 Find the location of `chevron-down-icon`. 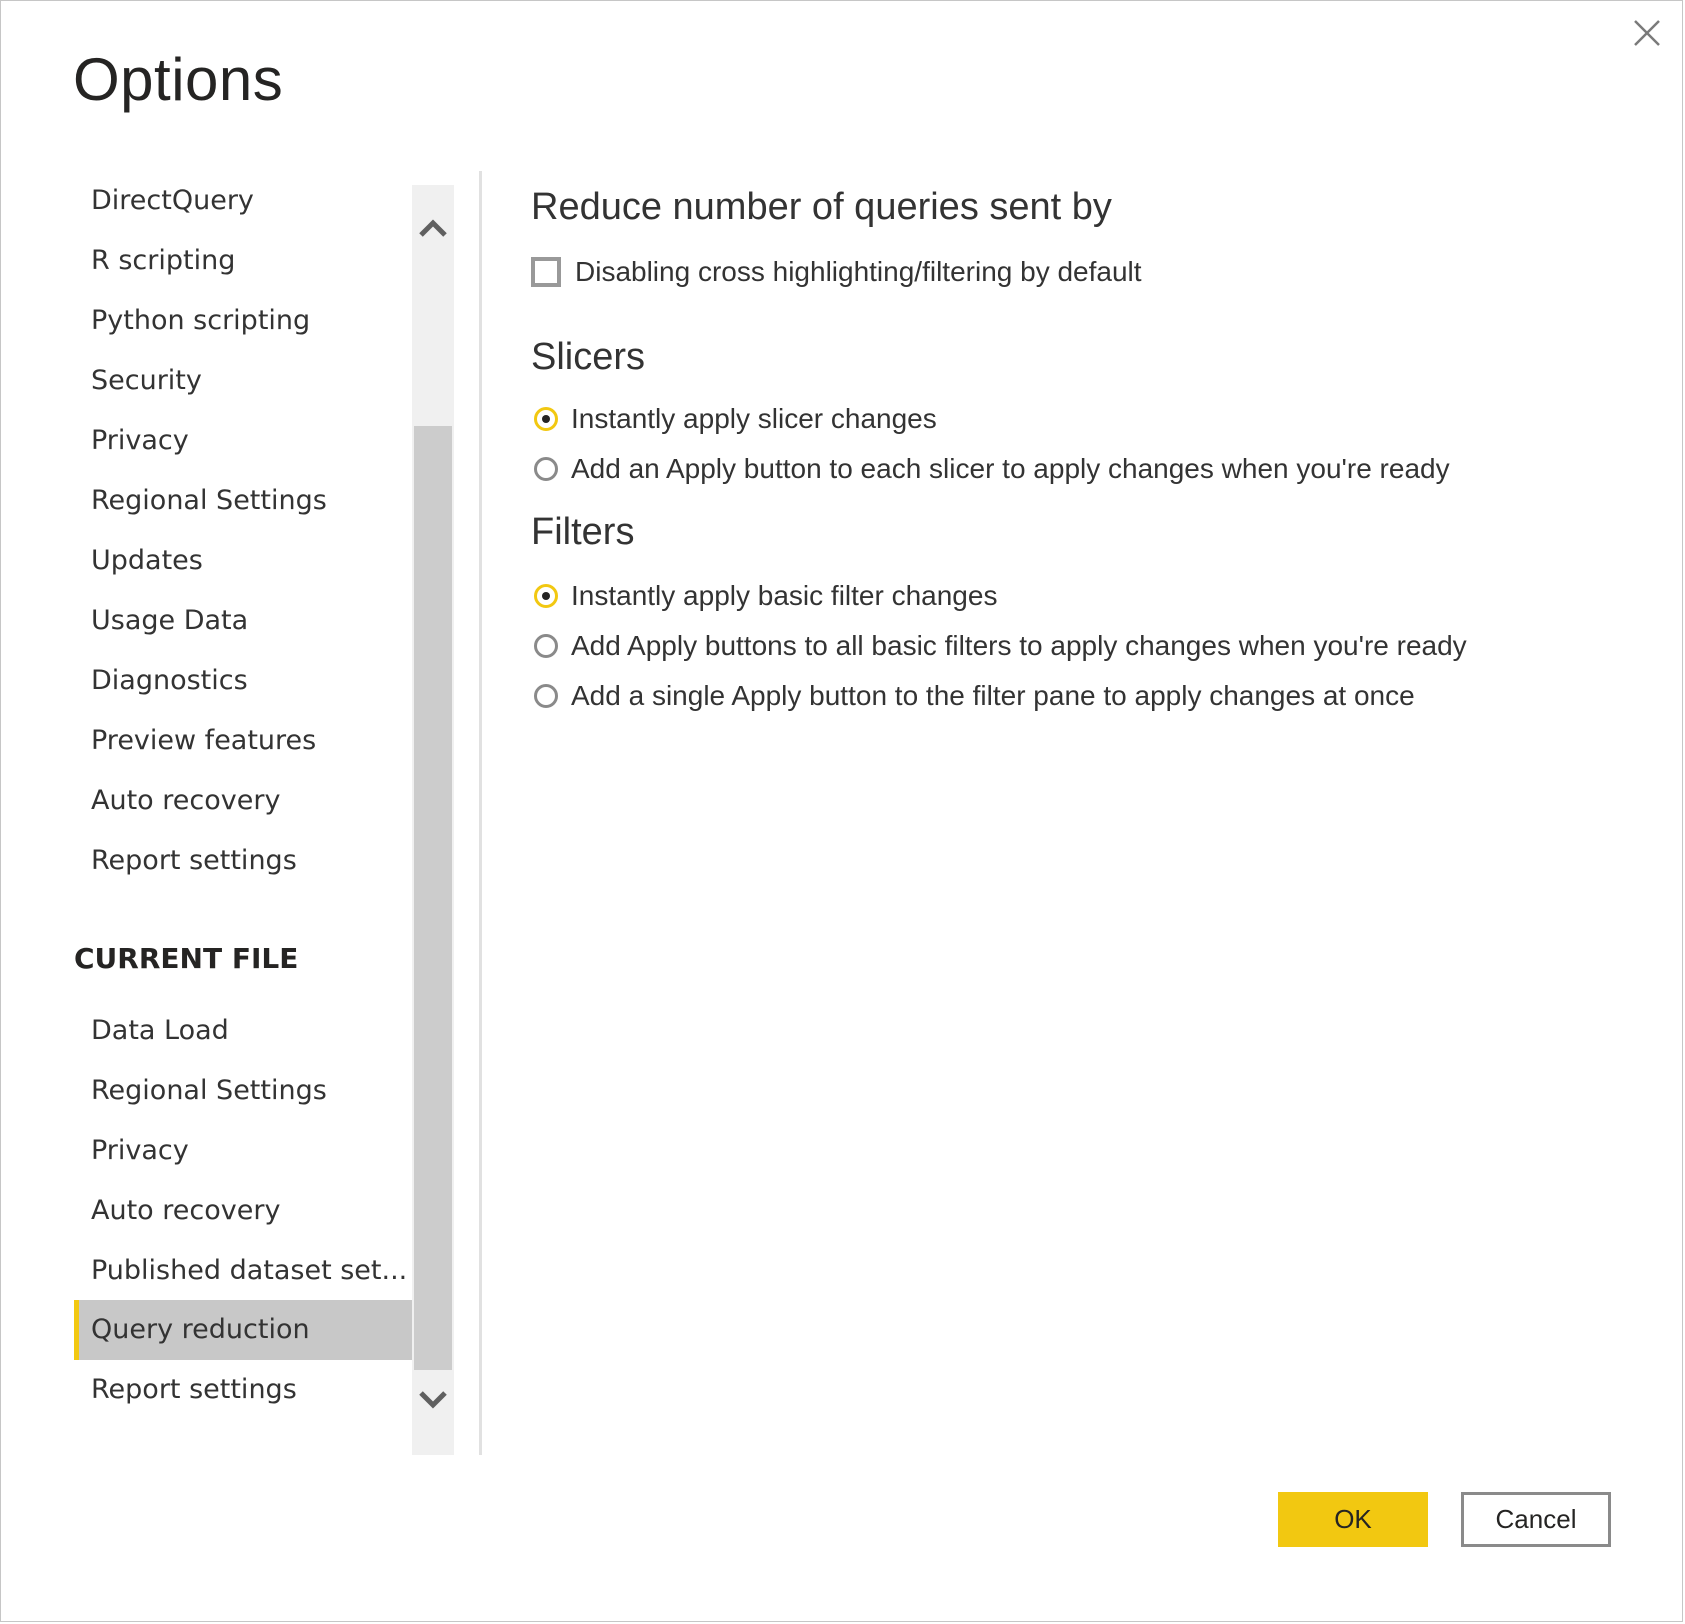

chevron-down-icon is located at coordinates (433, 1400).